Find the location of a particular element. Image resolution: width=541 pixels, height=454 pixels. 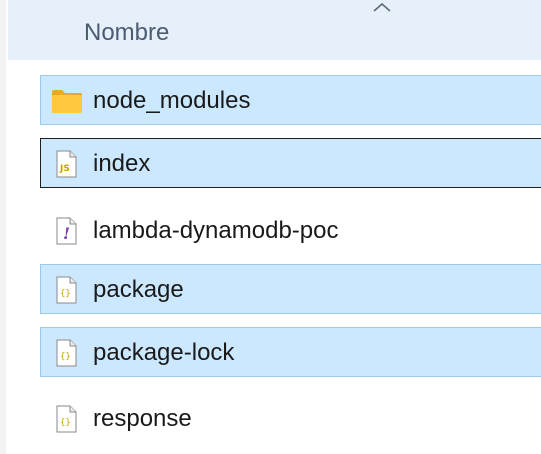

svg-text: JS is located at coordinates (64, 169).